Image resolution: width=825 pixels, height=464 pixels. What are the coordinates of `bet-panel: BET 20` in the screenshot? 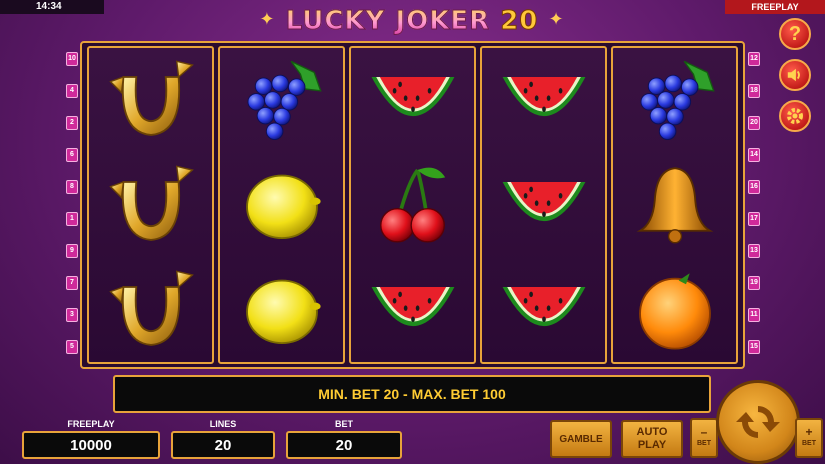 It's located at (344, 439).